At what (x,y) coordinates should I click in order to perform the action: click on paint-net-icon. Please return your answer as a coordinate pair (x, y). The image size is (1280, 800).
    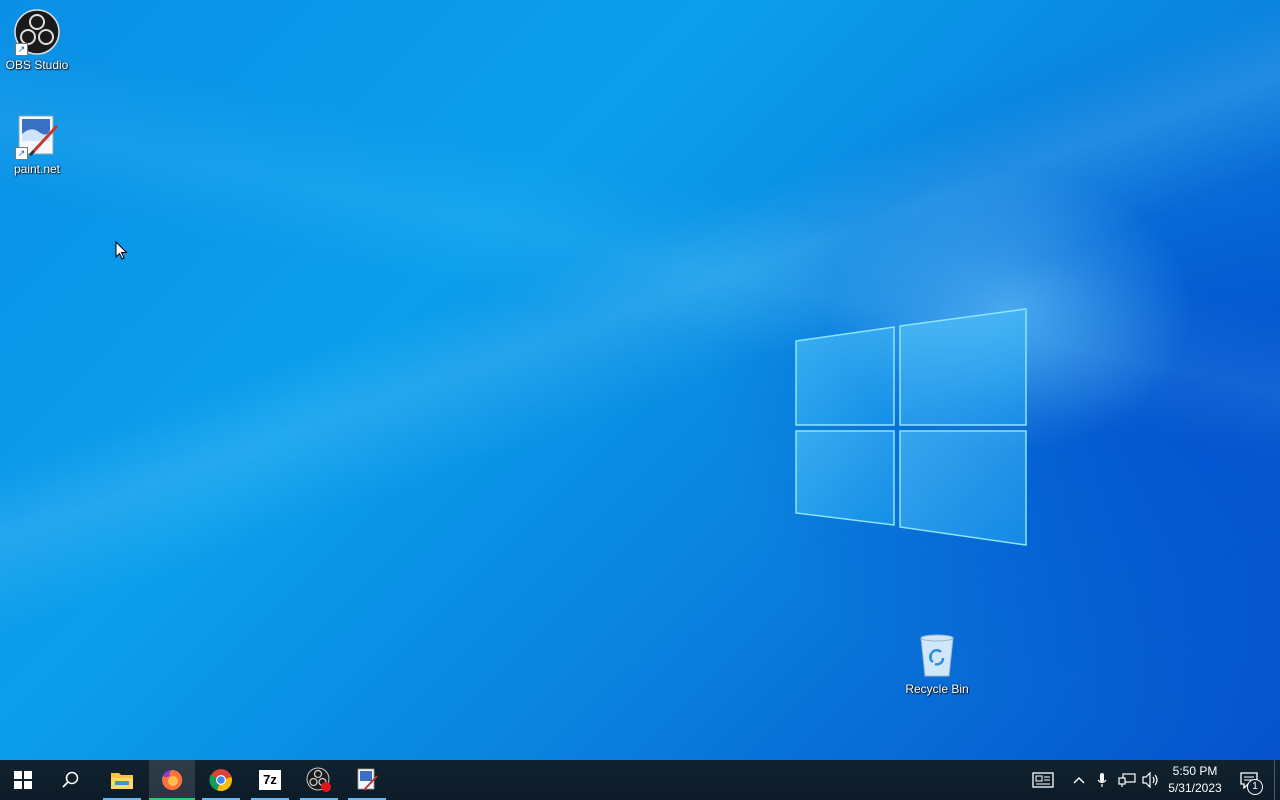
    Looking at the image, I should click on (367, 779).